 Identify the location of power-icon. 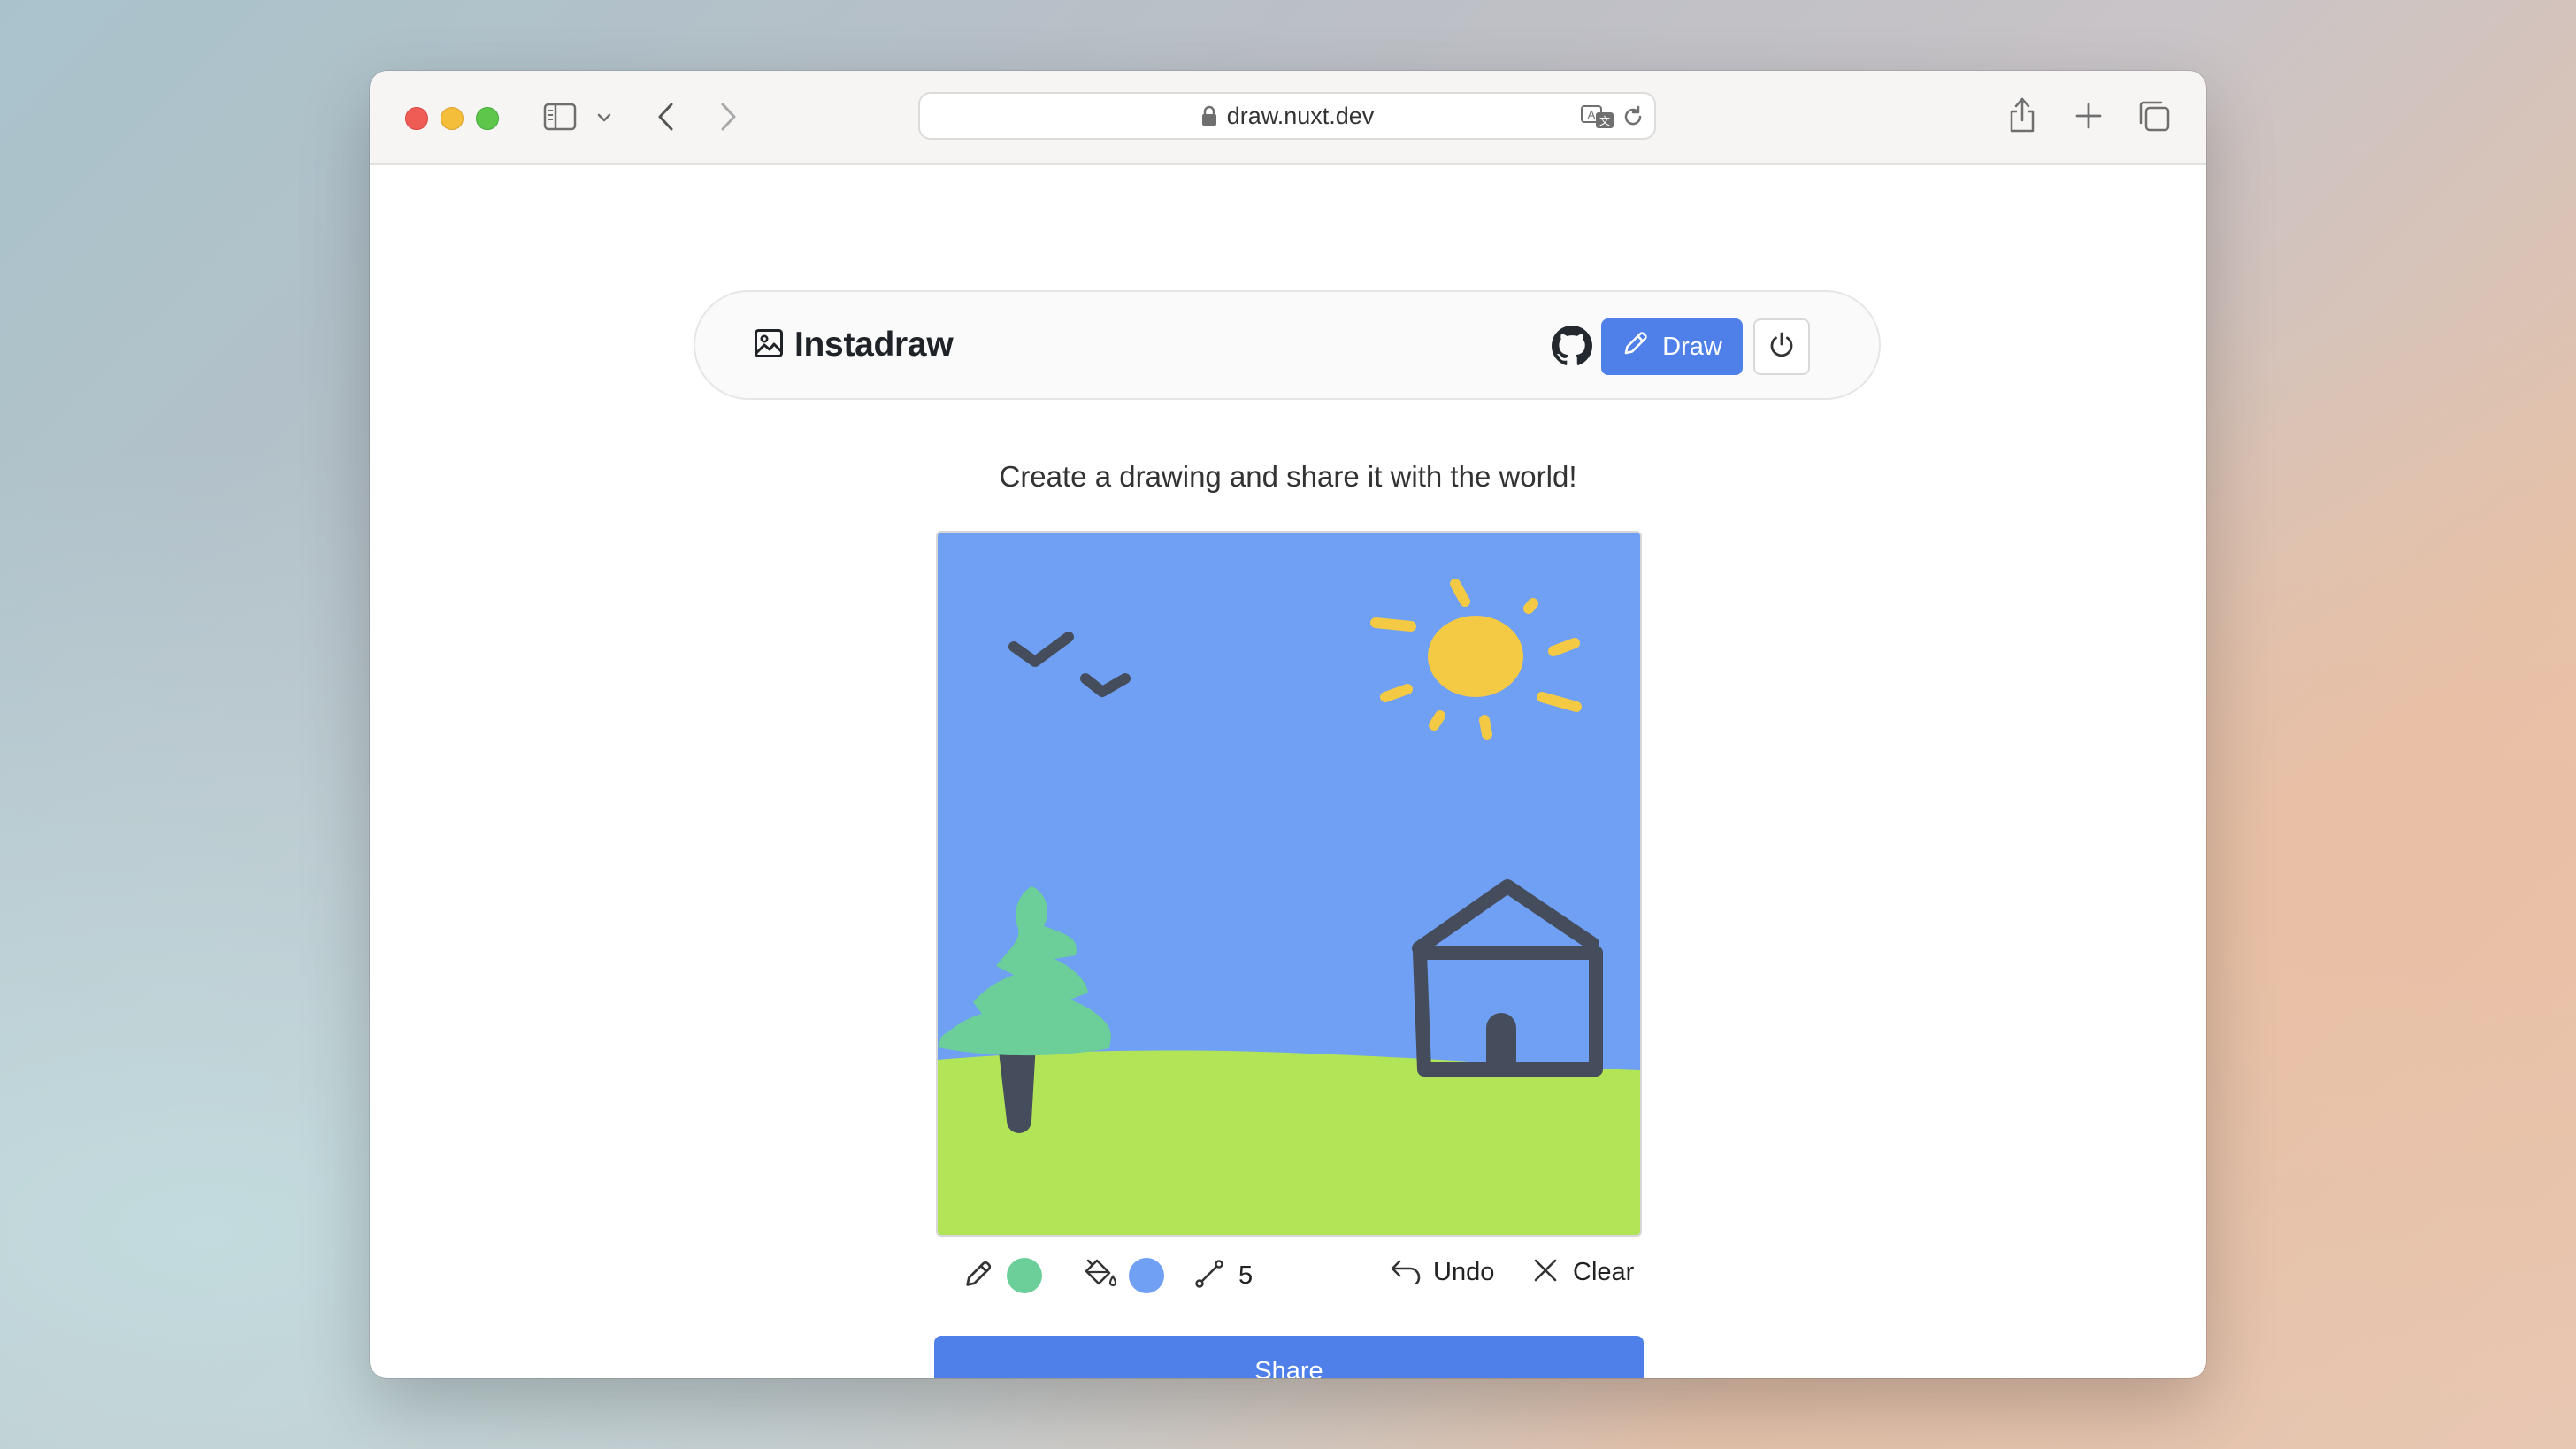
(1782, 347).